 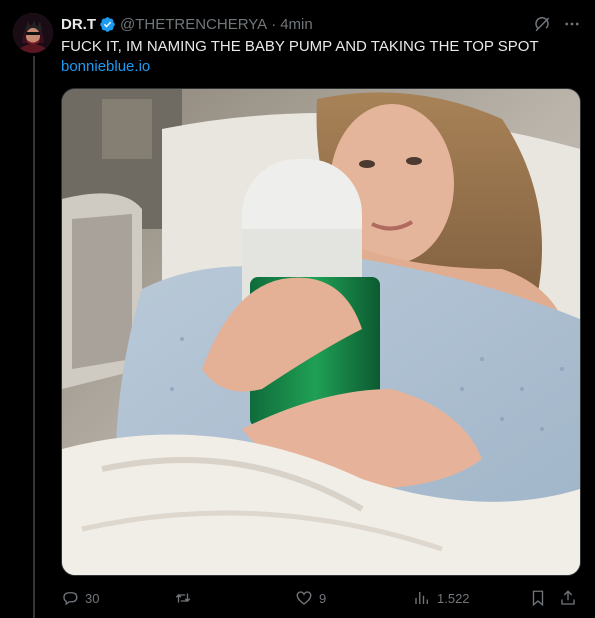 I want to click on avatar, so click(x=33, y=33).